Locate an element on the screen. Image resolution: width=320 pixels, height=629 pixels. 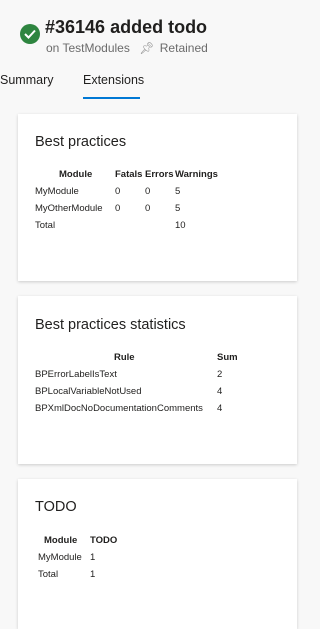
table-header: TODO is located at coordinates (104, 540).